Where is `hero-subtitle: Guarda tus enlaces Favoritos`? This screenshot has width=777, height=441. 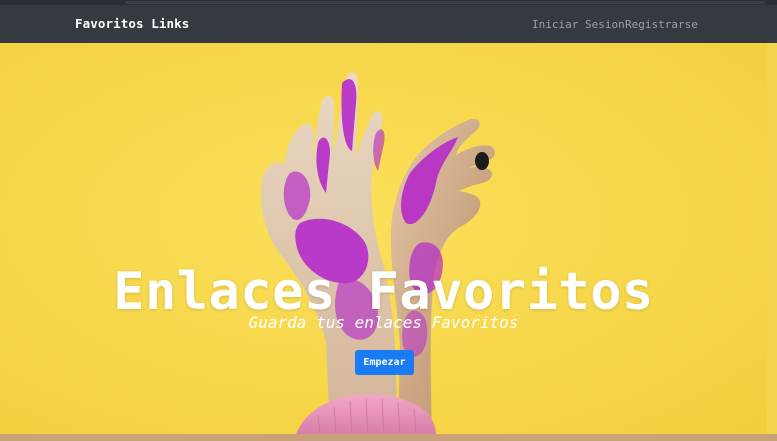 hero-subtitle: Guarda tus enlaces Favoritos is located at coordinates (383, 322).